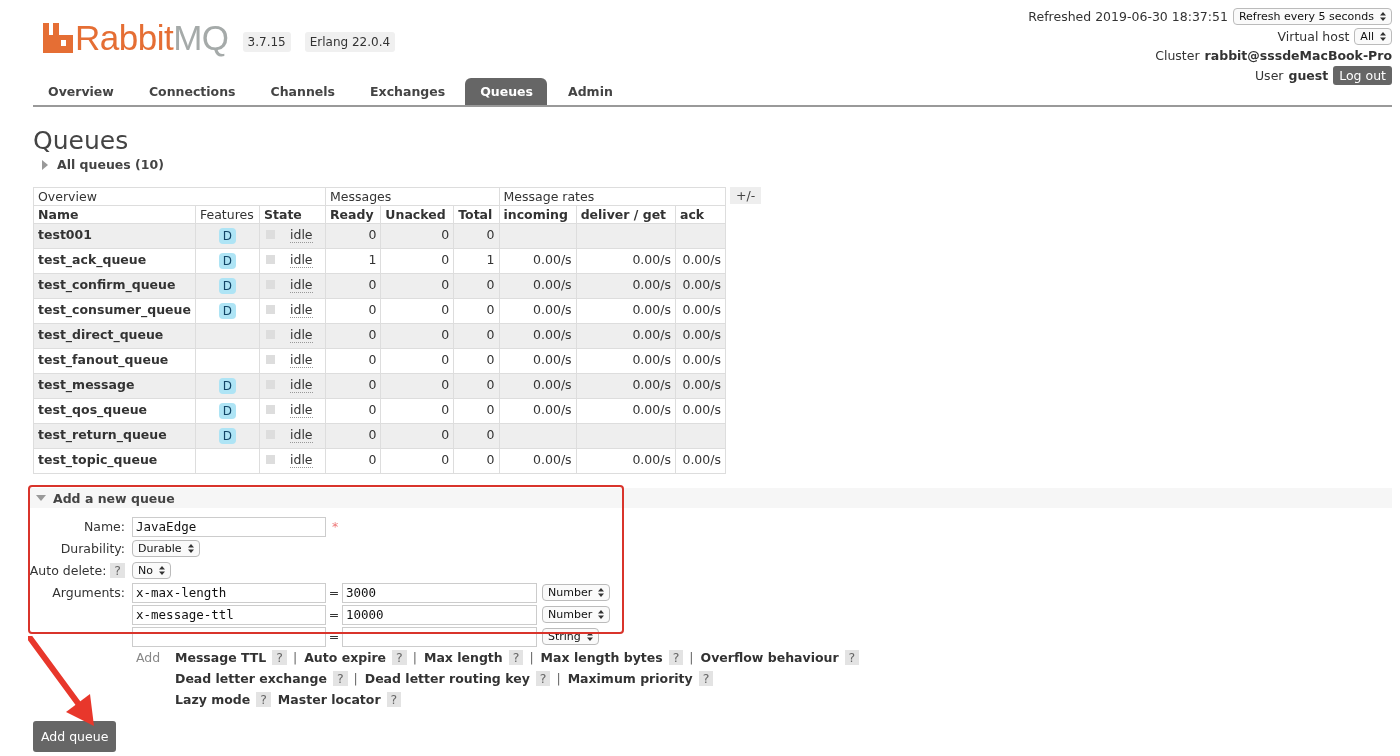 This screenshot has width=1400, height=756. I want to click on column-header: Ready, so click(353, 214).